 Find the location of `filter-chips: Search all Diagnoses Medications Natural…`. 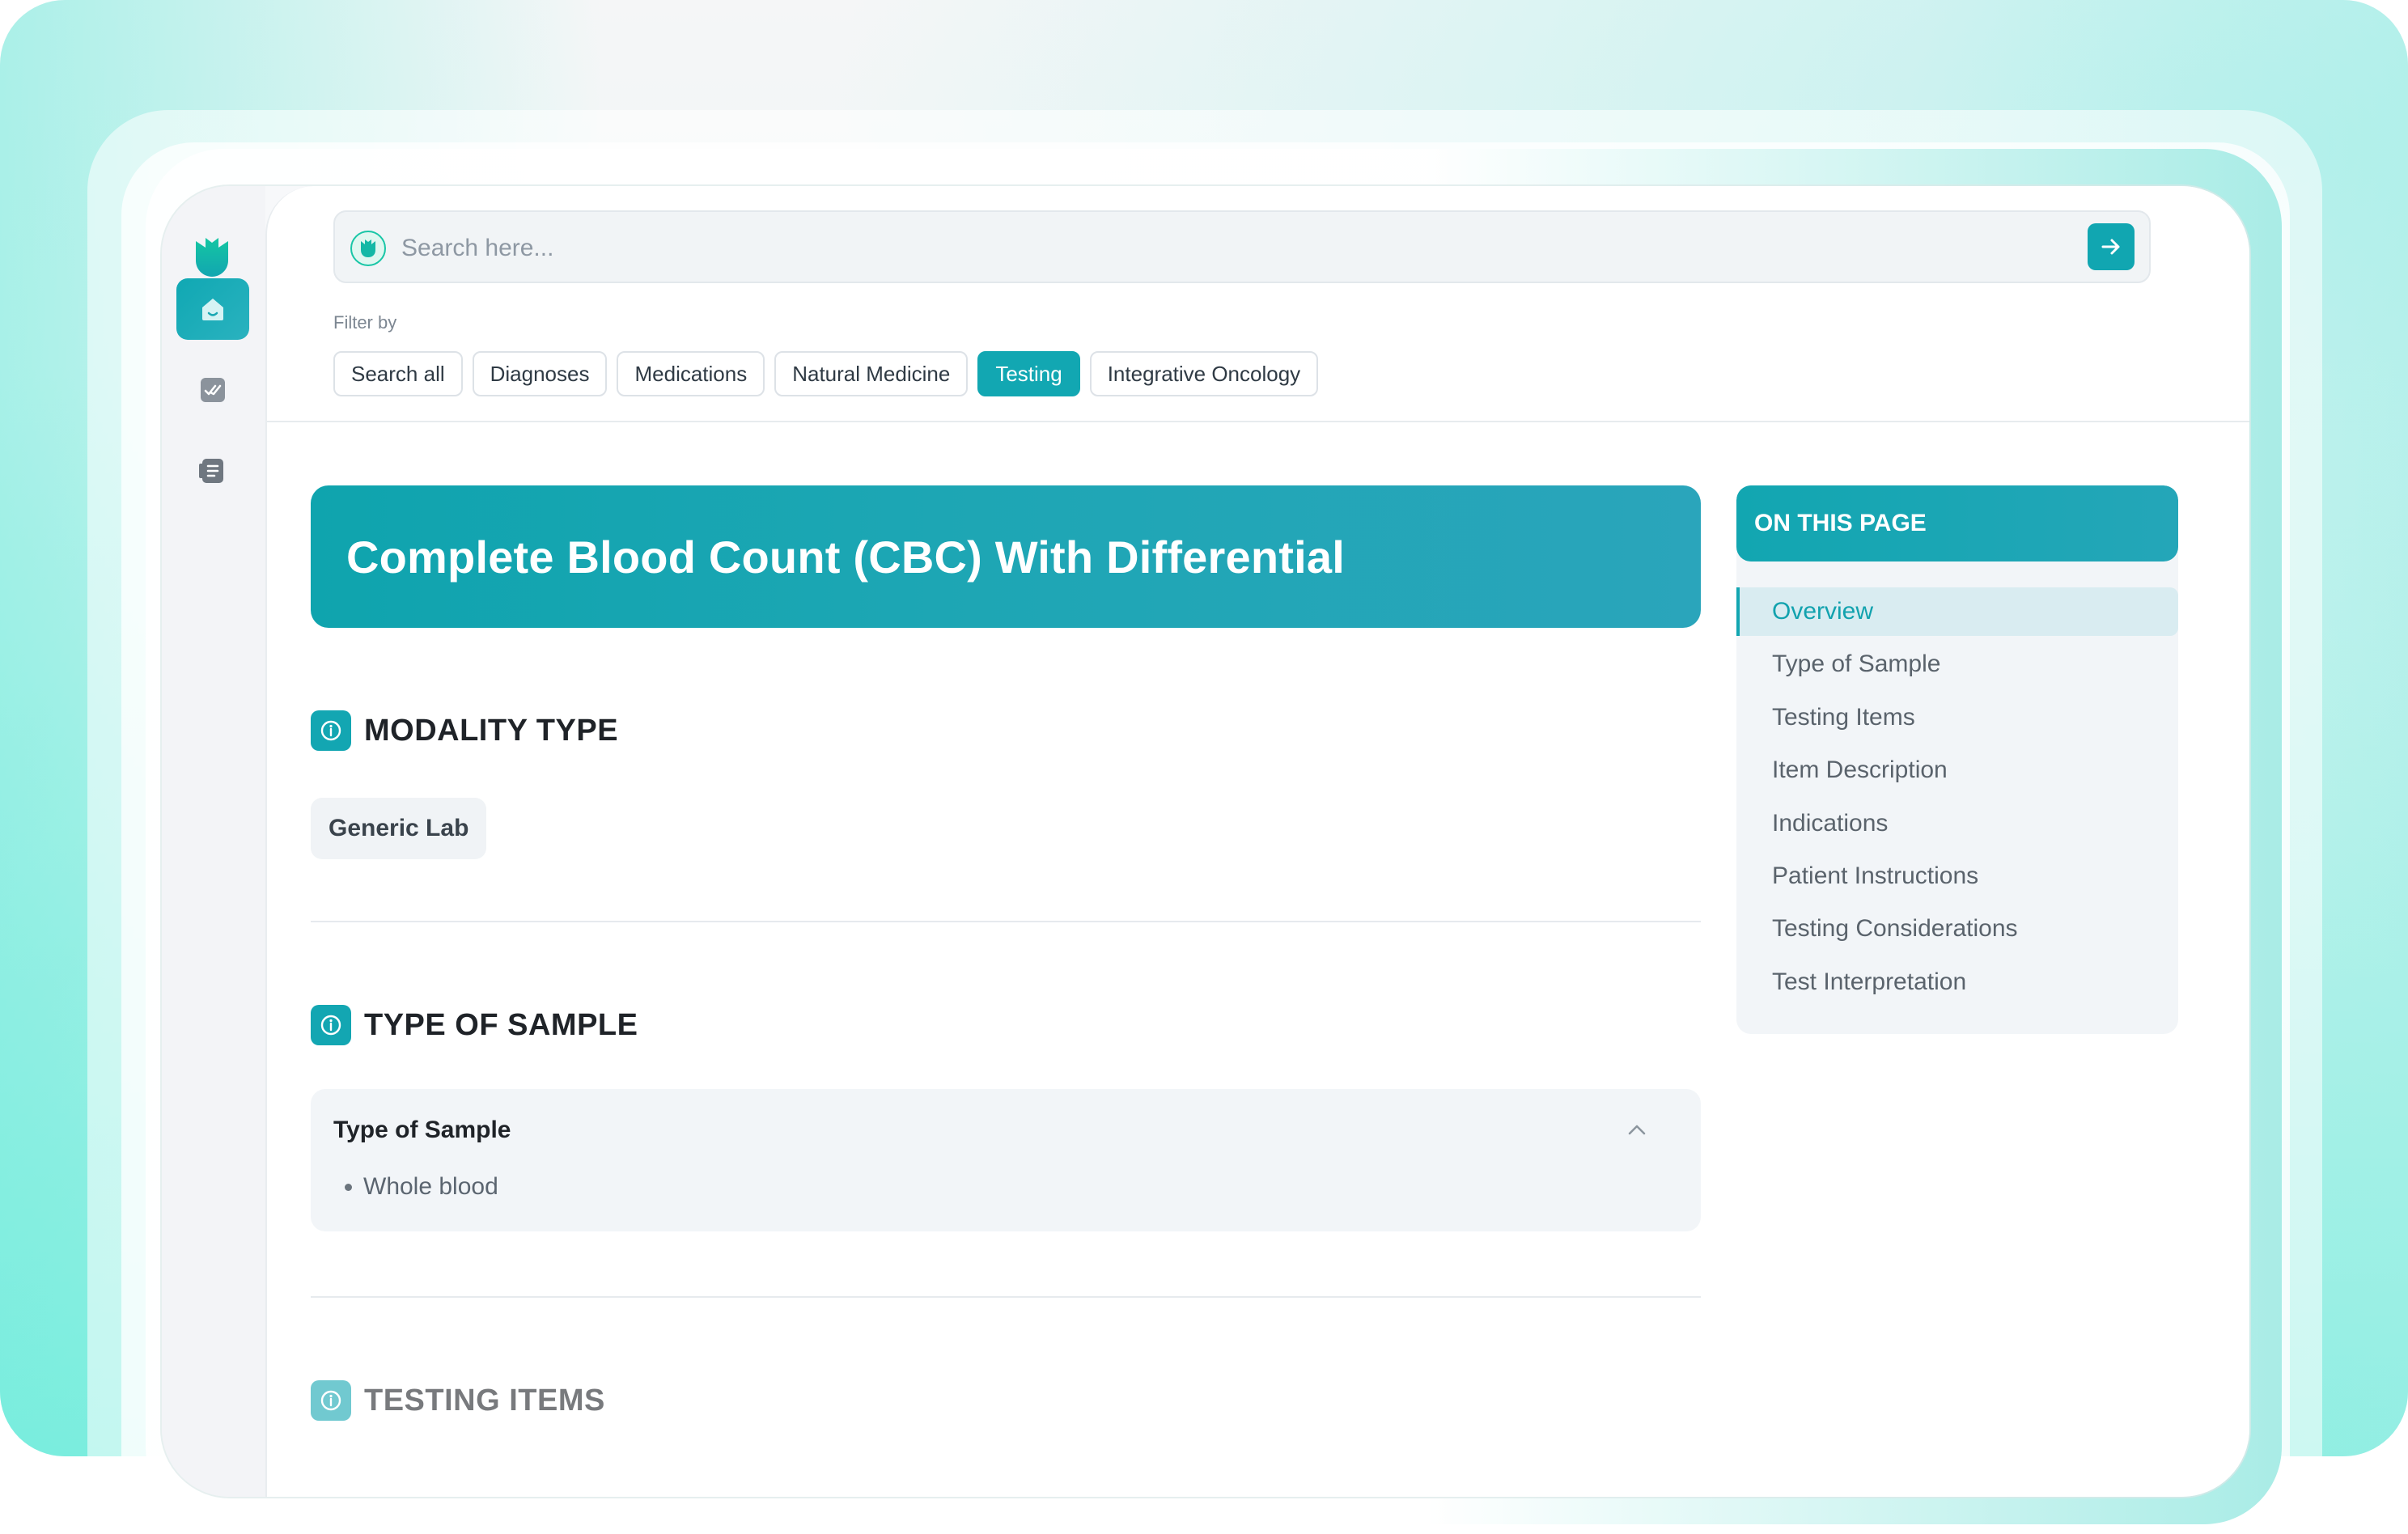

filter-chips: Search all Diagnoses Medications Natural… is located at coordinates (826, 373).